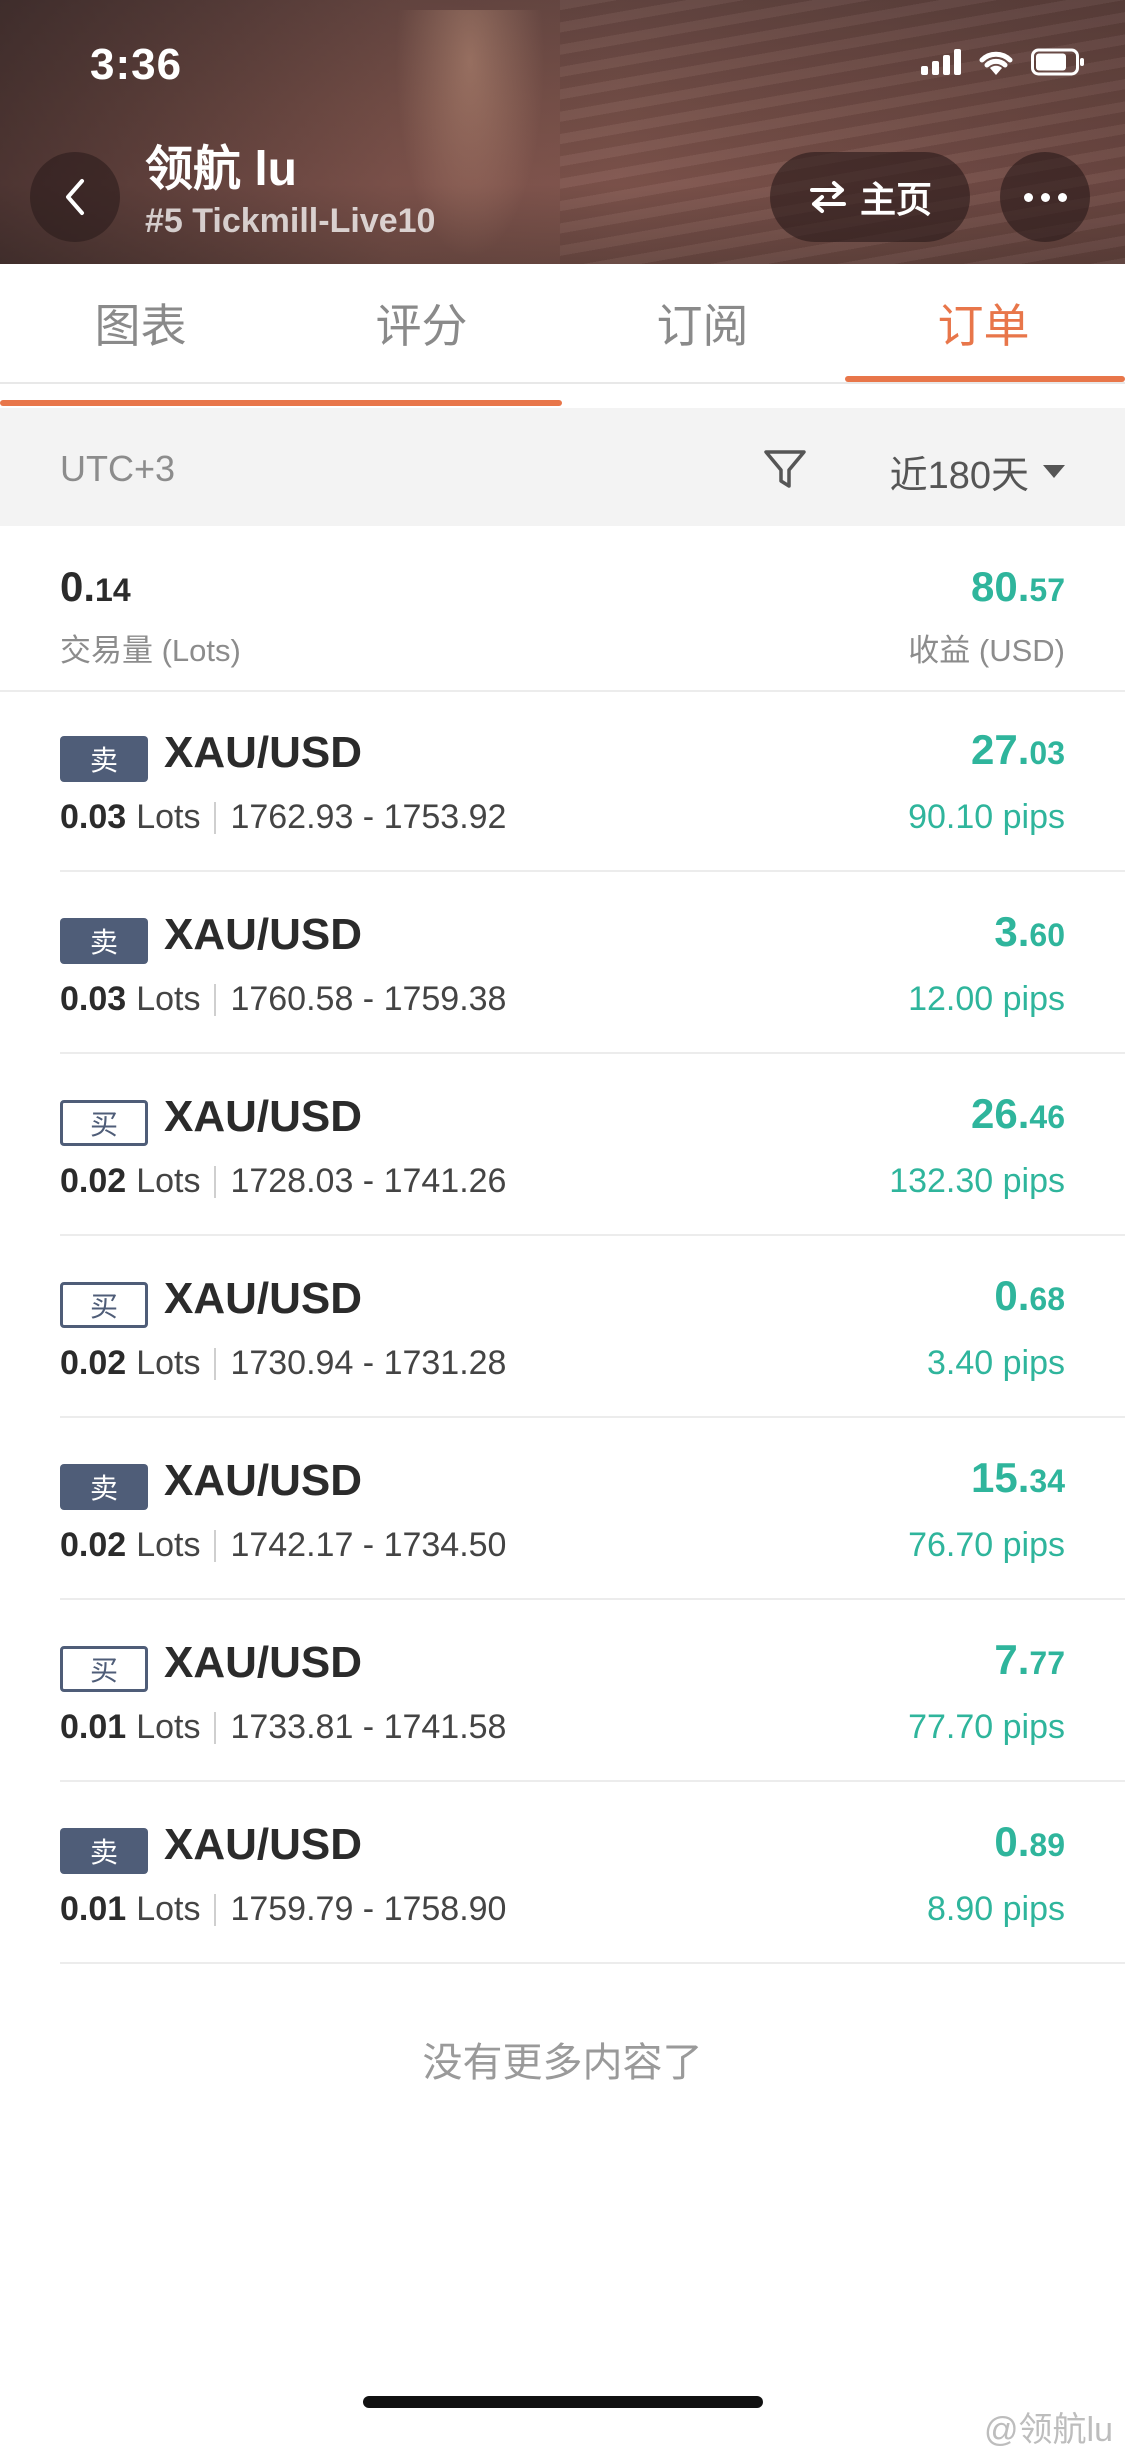  Describe the element at coordinates (1048, 2430) in the screenshot. I see `watermark: @领航lu` at that location.